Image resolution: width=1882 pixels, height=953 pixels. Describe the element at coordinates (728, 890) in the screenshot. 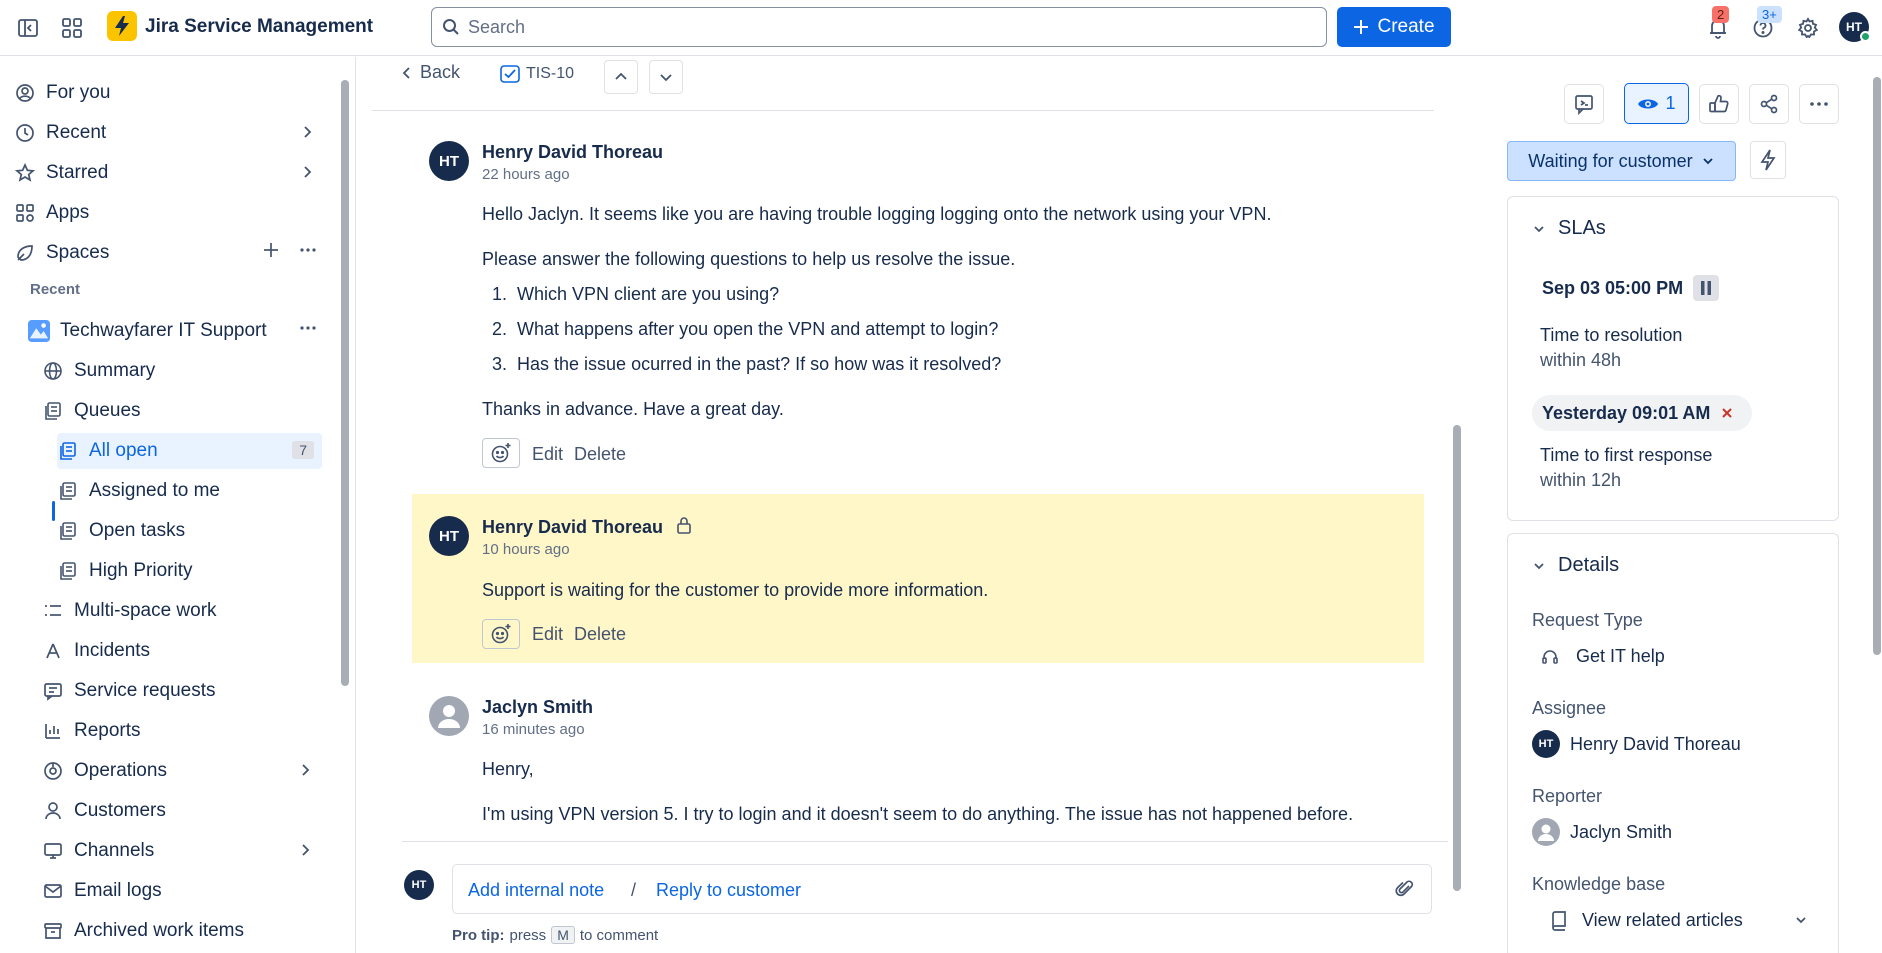

I see `reply-to-customer-link: Reply to customer` at that location.